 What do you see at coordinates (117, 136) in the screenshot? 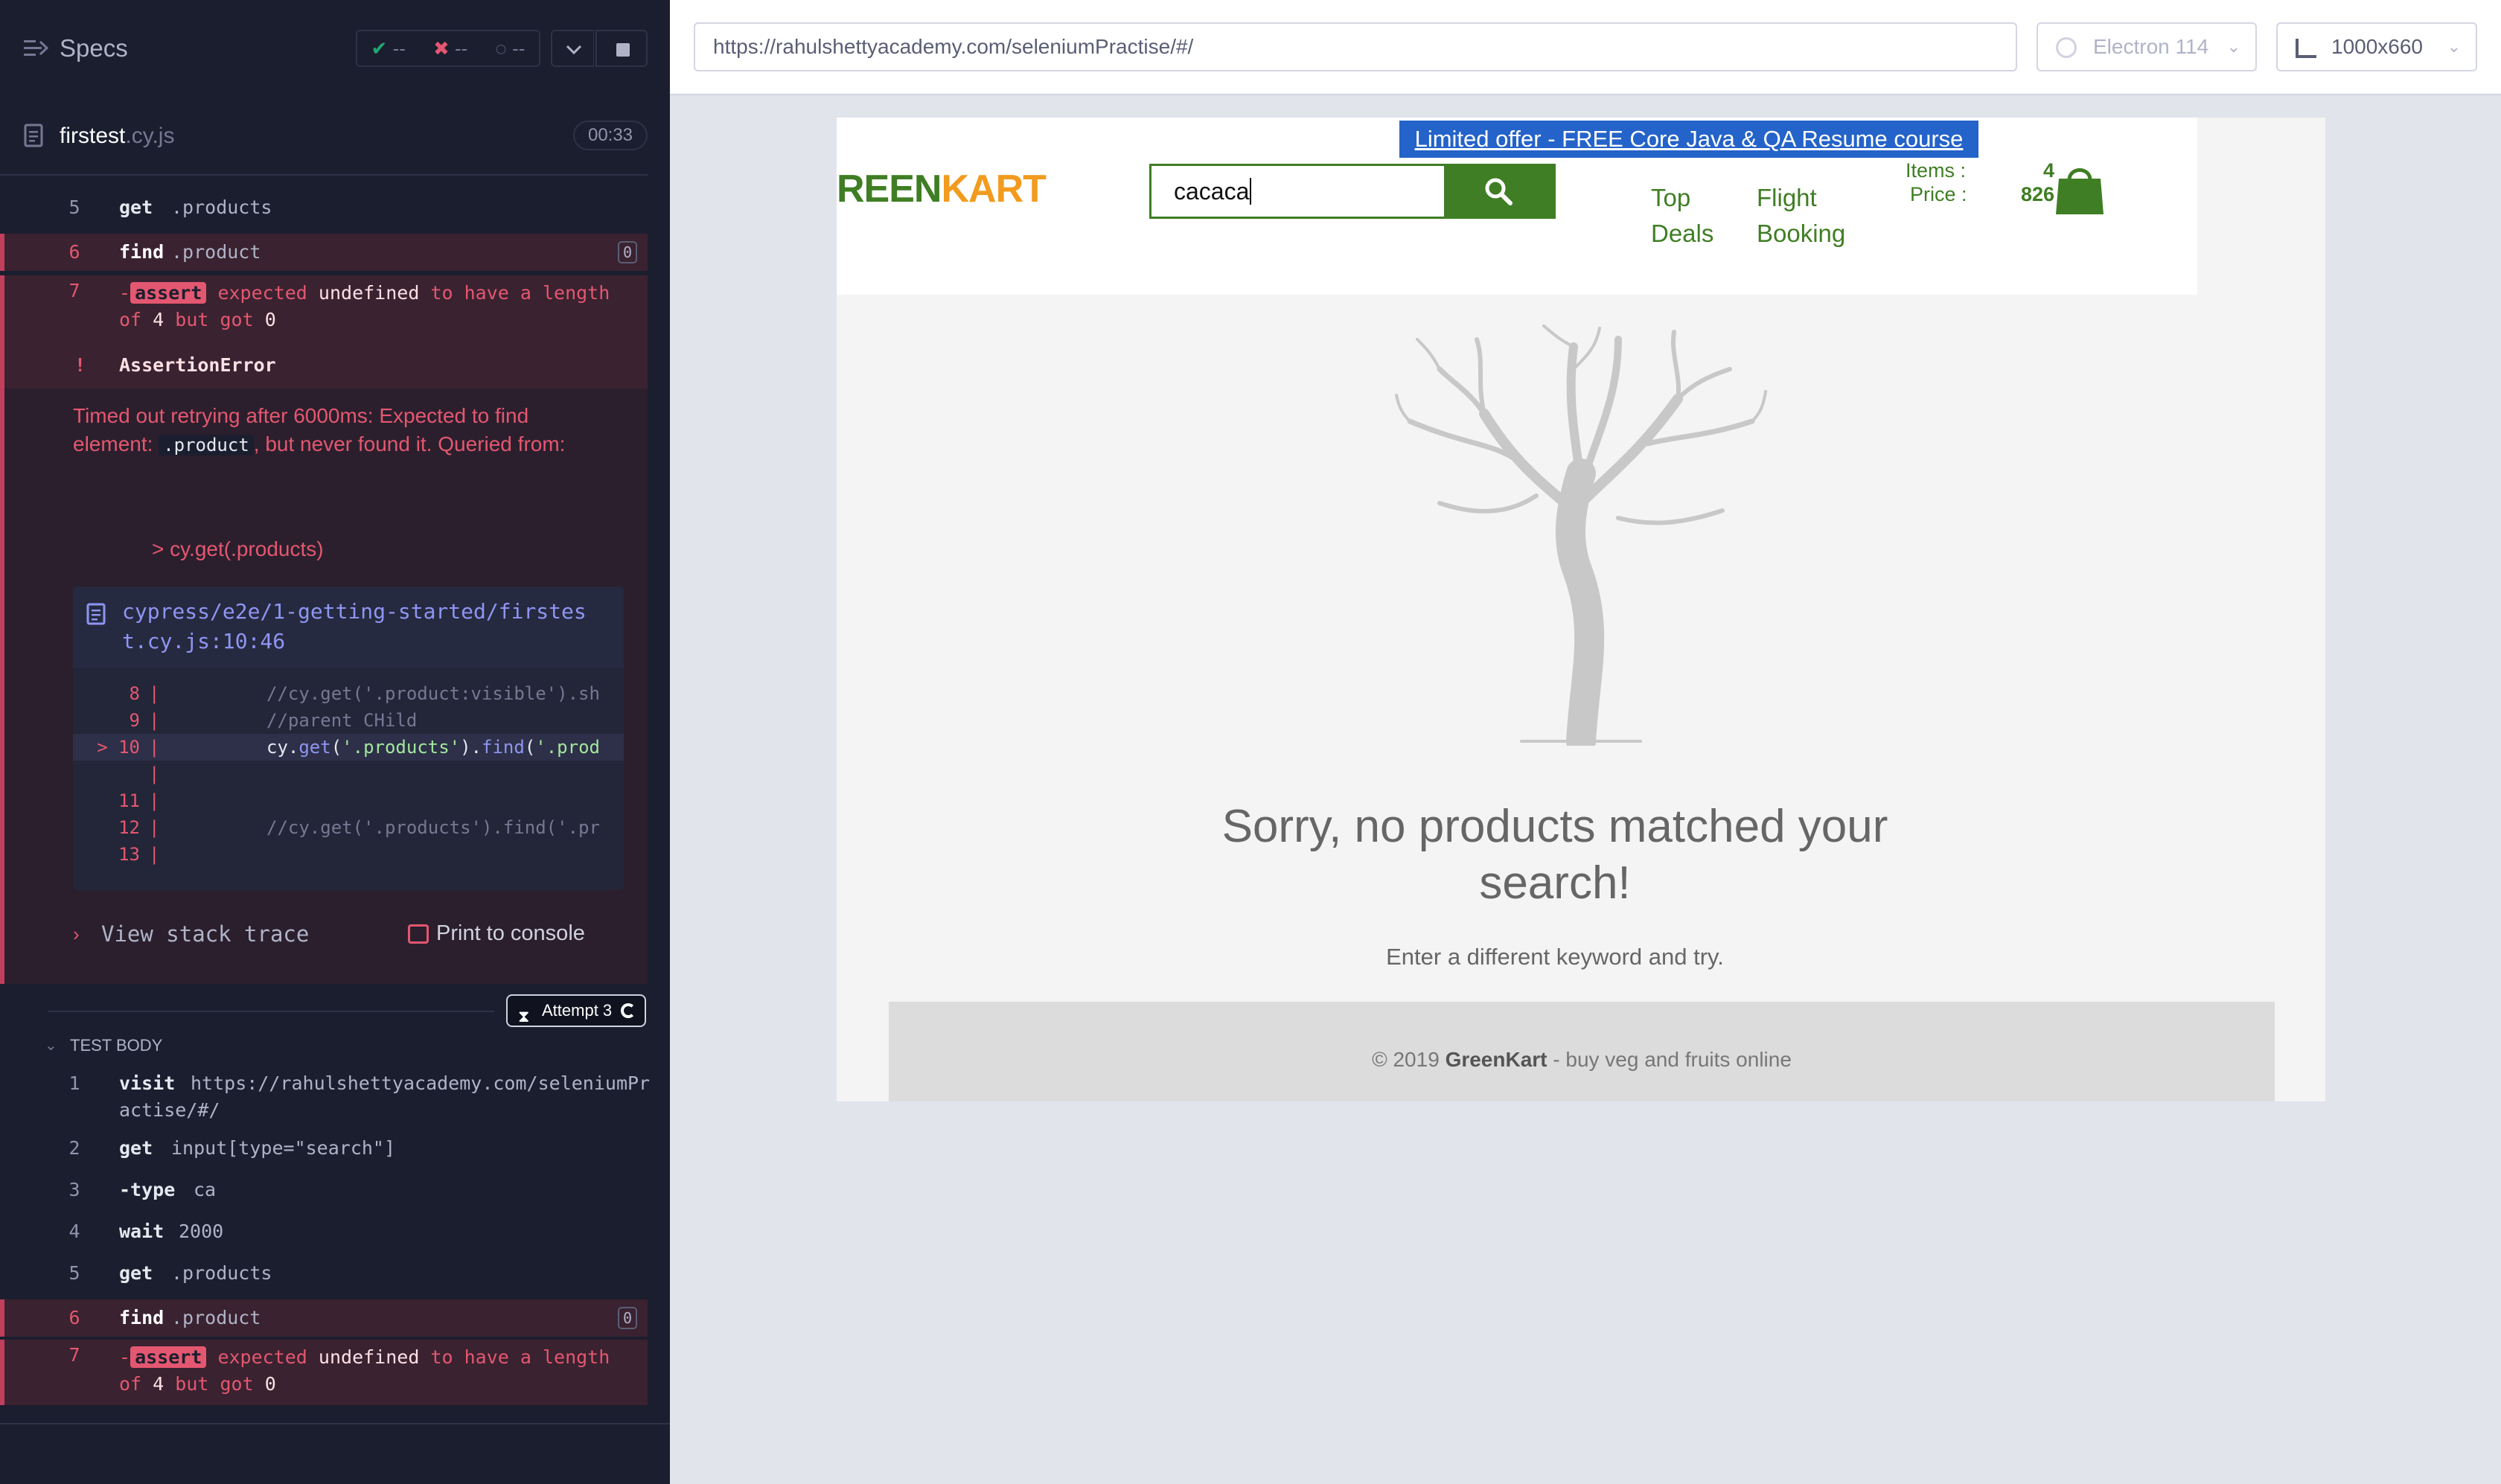
I see `spec-file-name: firstest.cy.js` at bounding box center [117, 136].